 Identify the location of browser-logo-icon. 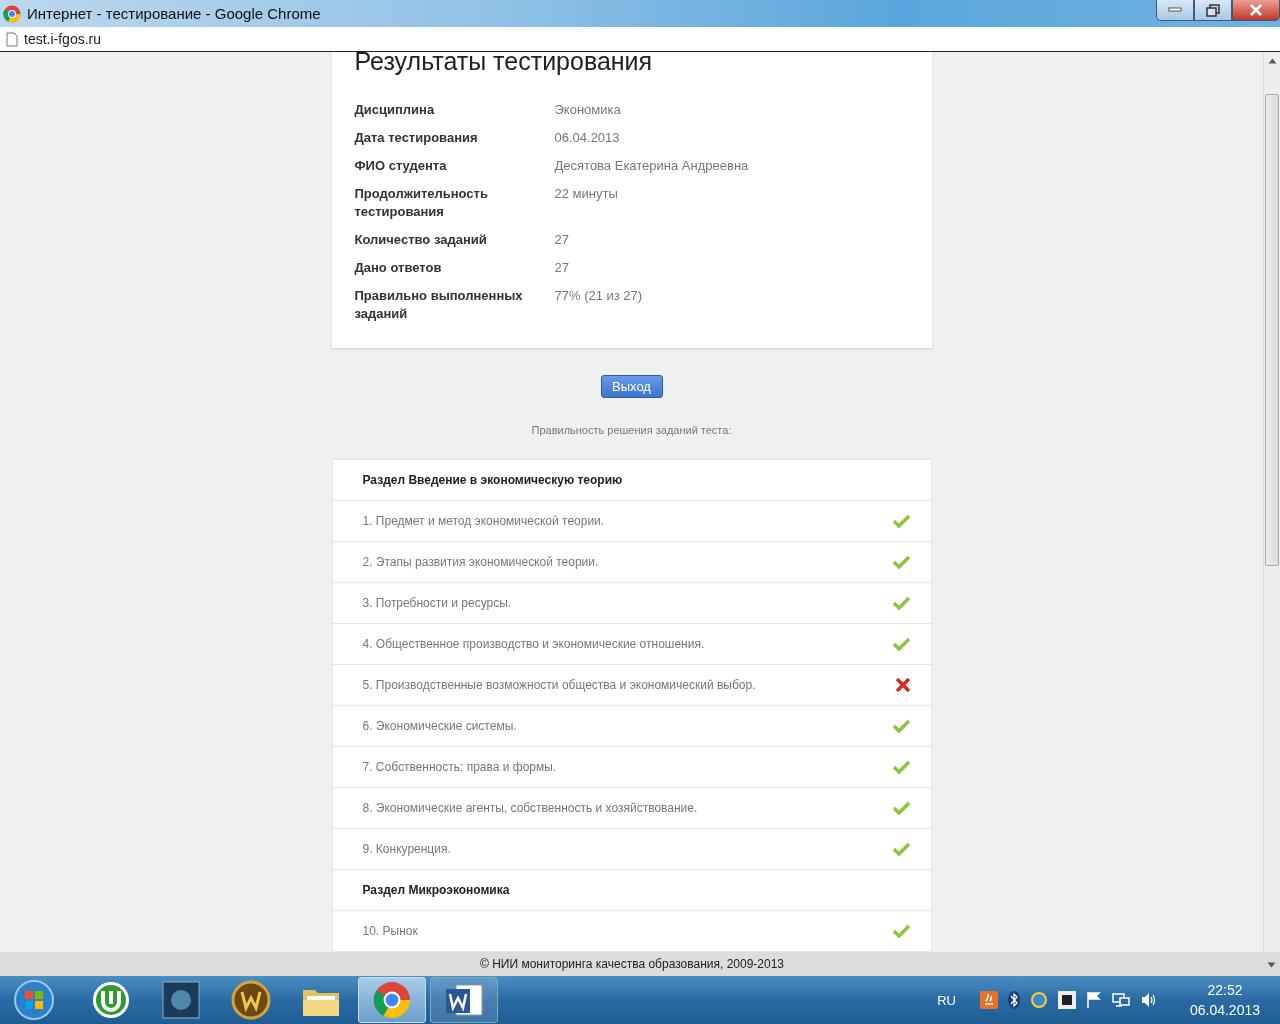
(12, 13).